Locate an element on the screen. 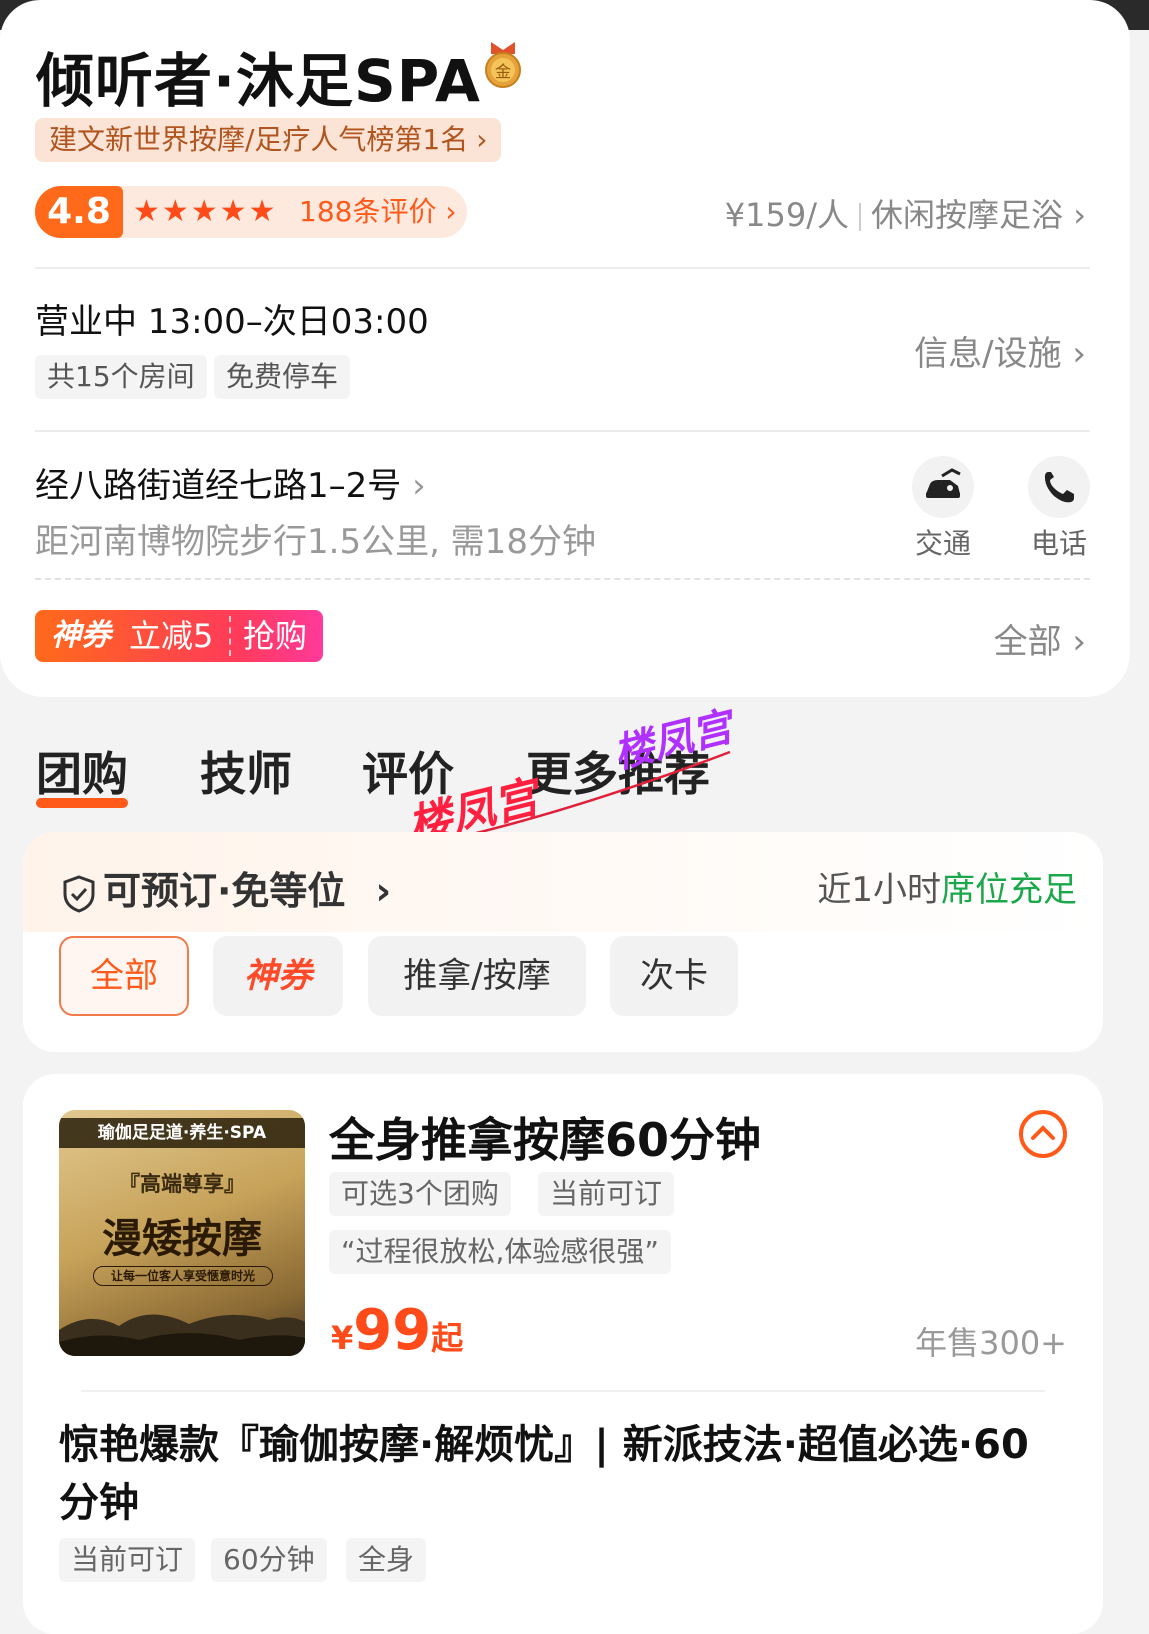 This screenshot has height=1634, width=1149. landscape-image is located at coordinates (182, 1335).